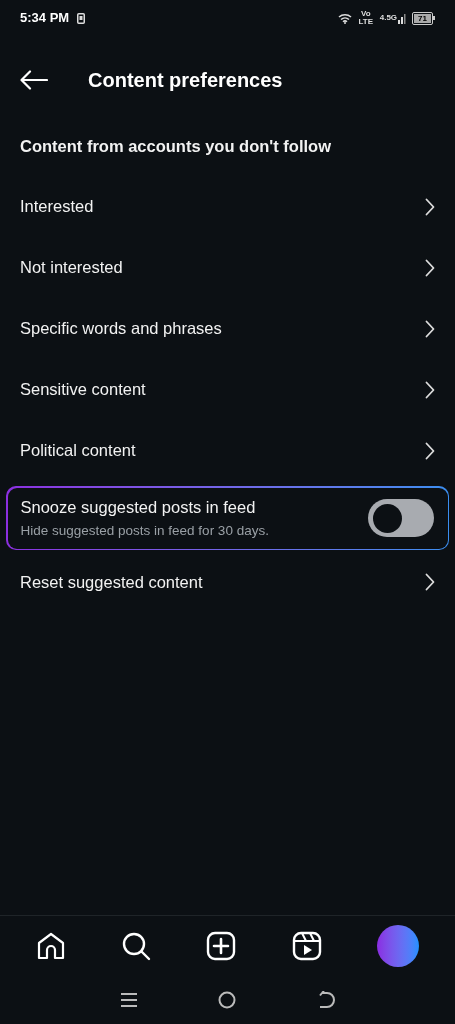 Image resolution: width=455 pixels, height=1024 pixels. I want to click on signal-icon, so click(402, 18).